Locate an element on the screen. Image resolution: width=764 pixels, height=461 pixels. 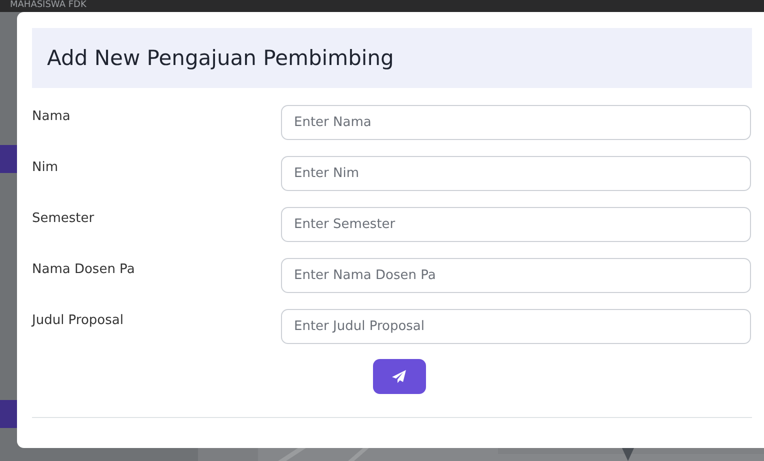
page-title: MAHASISWA FDK is located at coordinates (48, 5).